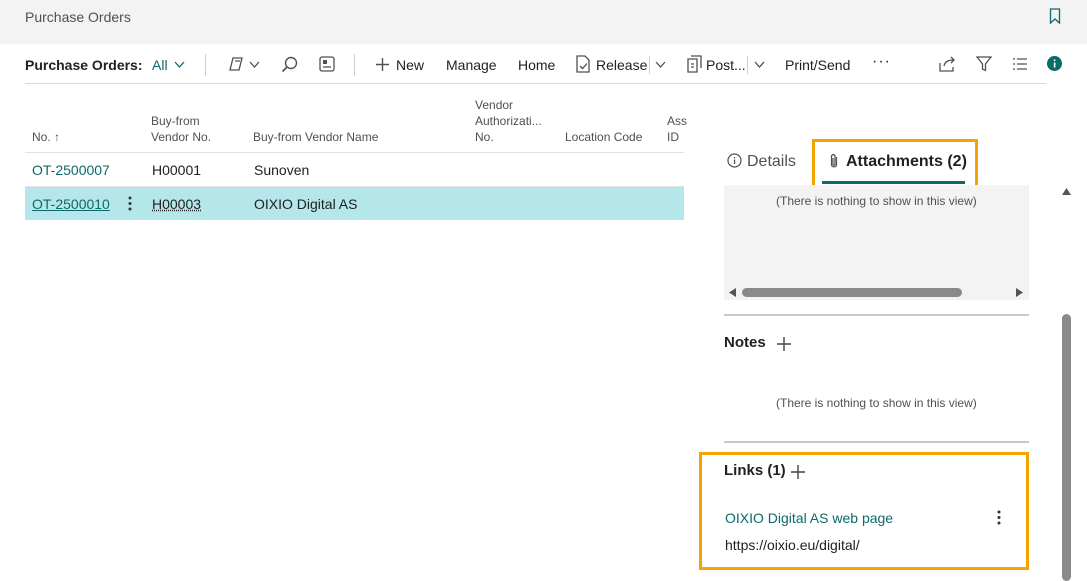 This screenshot has height=581, width=1087. Describe the element at coordinates (881, 62) in the screenshot. I see `more-options-button: ···` at that location.